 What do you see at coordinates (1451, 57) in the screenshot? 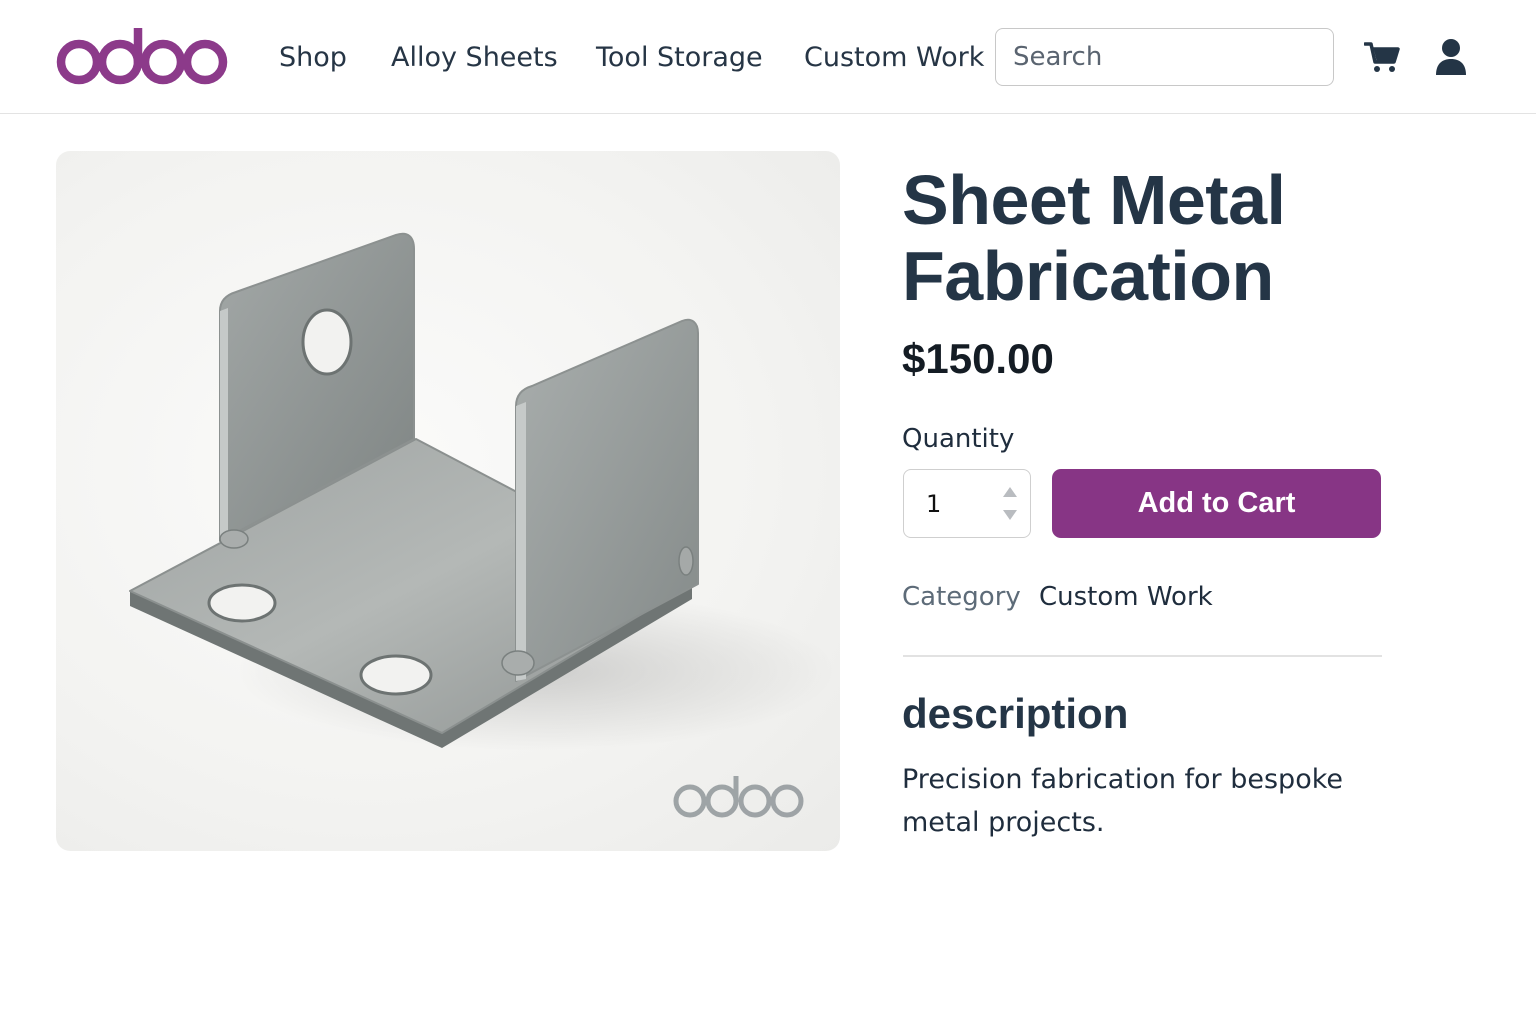
I see `user-icon` at bounding box center [1451, 57].